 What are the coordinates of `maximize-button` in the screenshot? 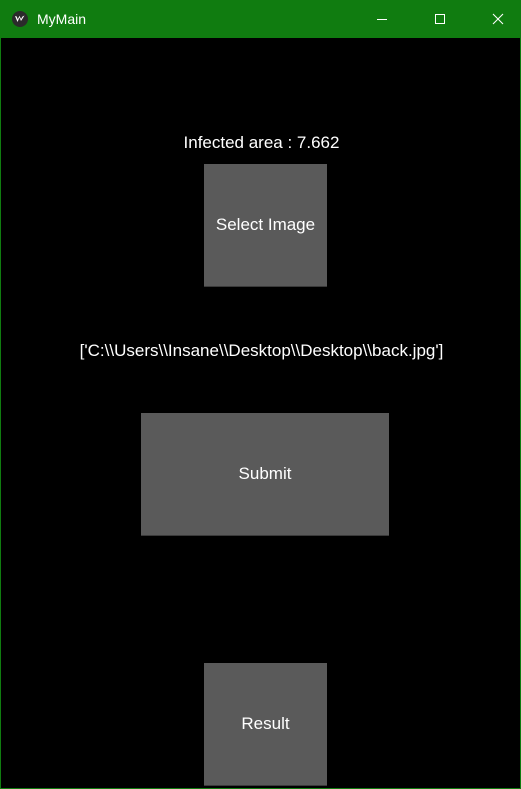 It's located at (440, 19).